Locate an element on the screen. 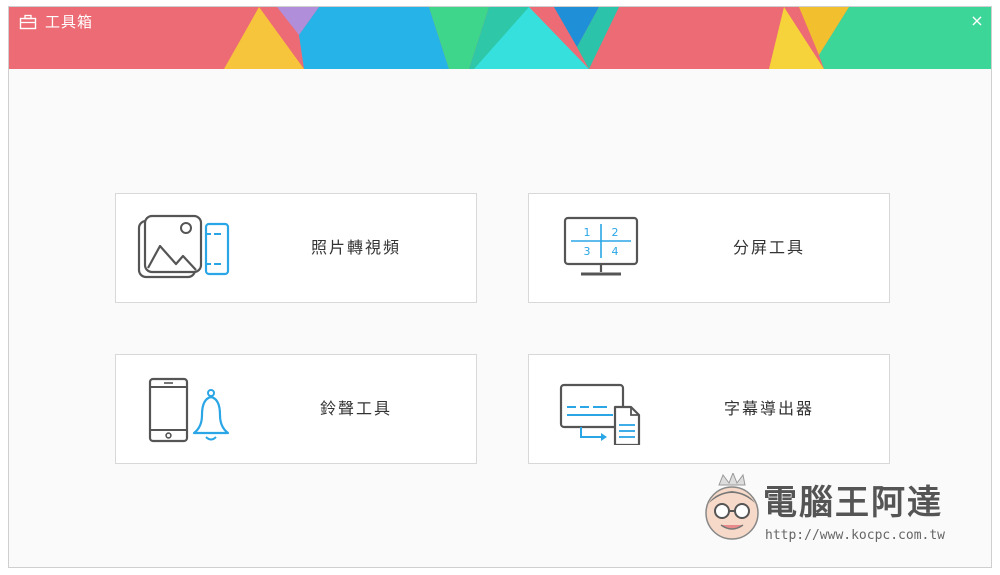  window-title: 工具箱 is located at coordinates (69, 22).